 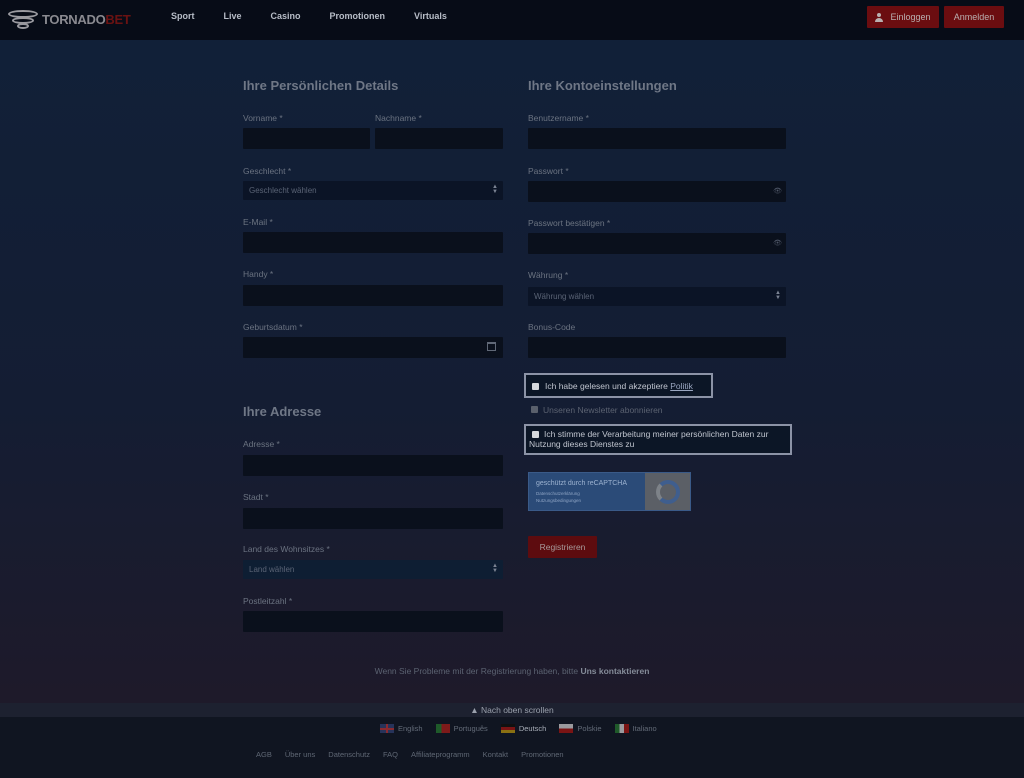 I want to click on lang-polish: Polskie, so click(x=580, y=728).